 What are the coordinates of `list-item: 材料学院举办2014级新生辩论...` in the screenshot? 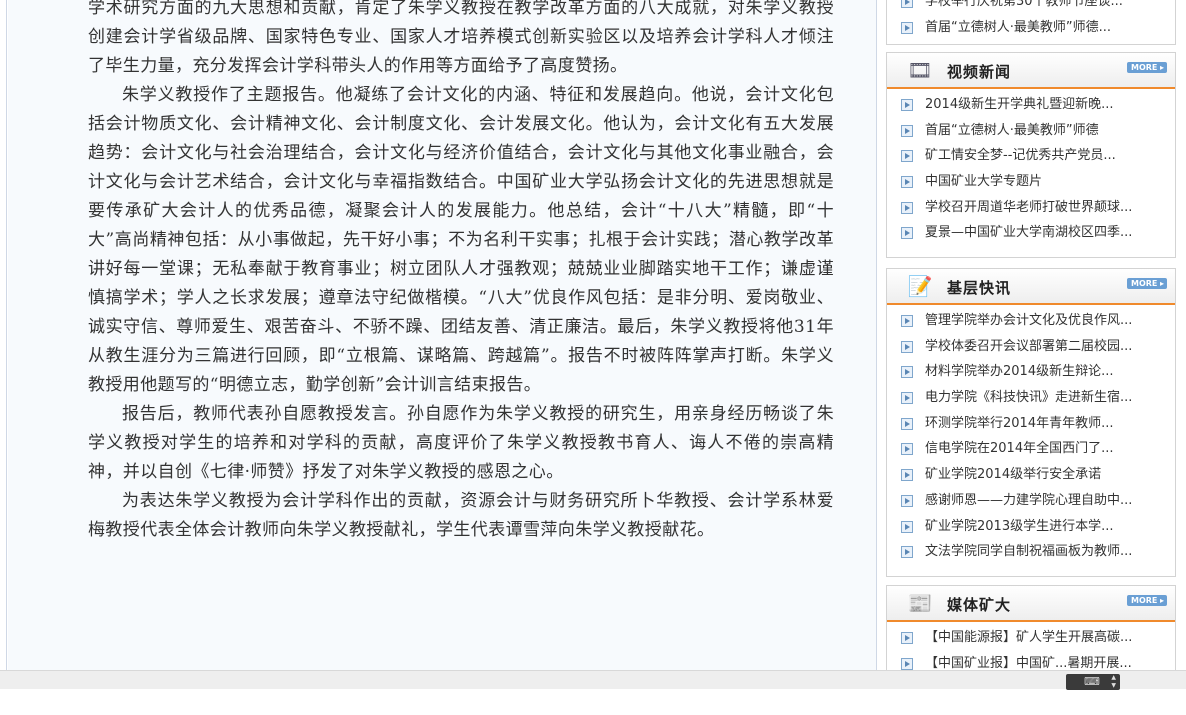 It's located at (1031, 373).